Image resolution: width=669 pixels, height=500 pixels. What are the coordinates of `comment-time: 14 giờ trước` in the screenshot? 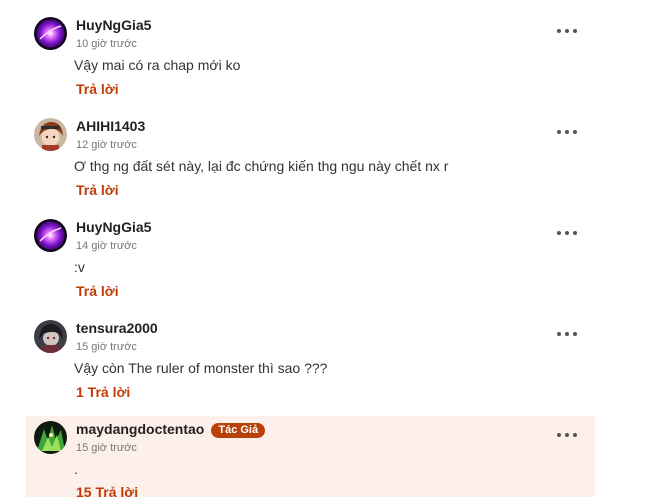 It's located at (106, 246).